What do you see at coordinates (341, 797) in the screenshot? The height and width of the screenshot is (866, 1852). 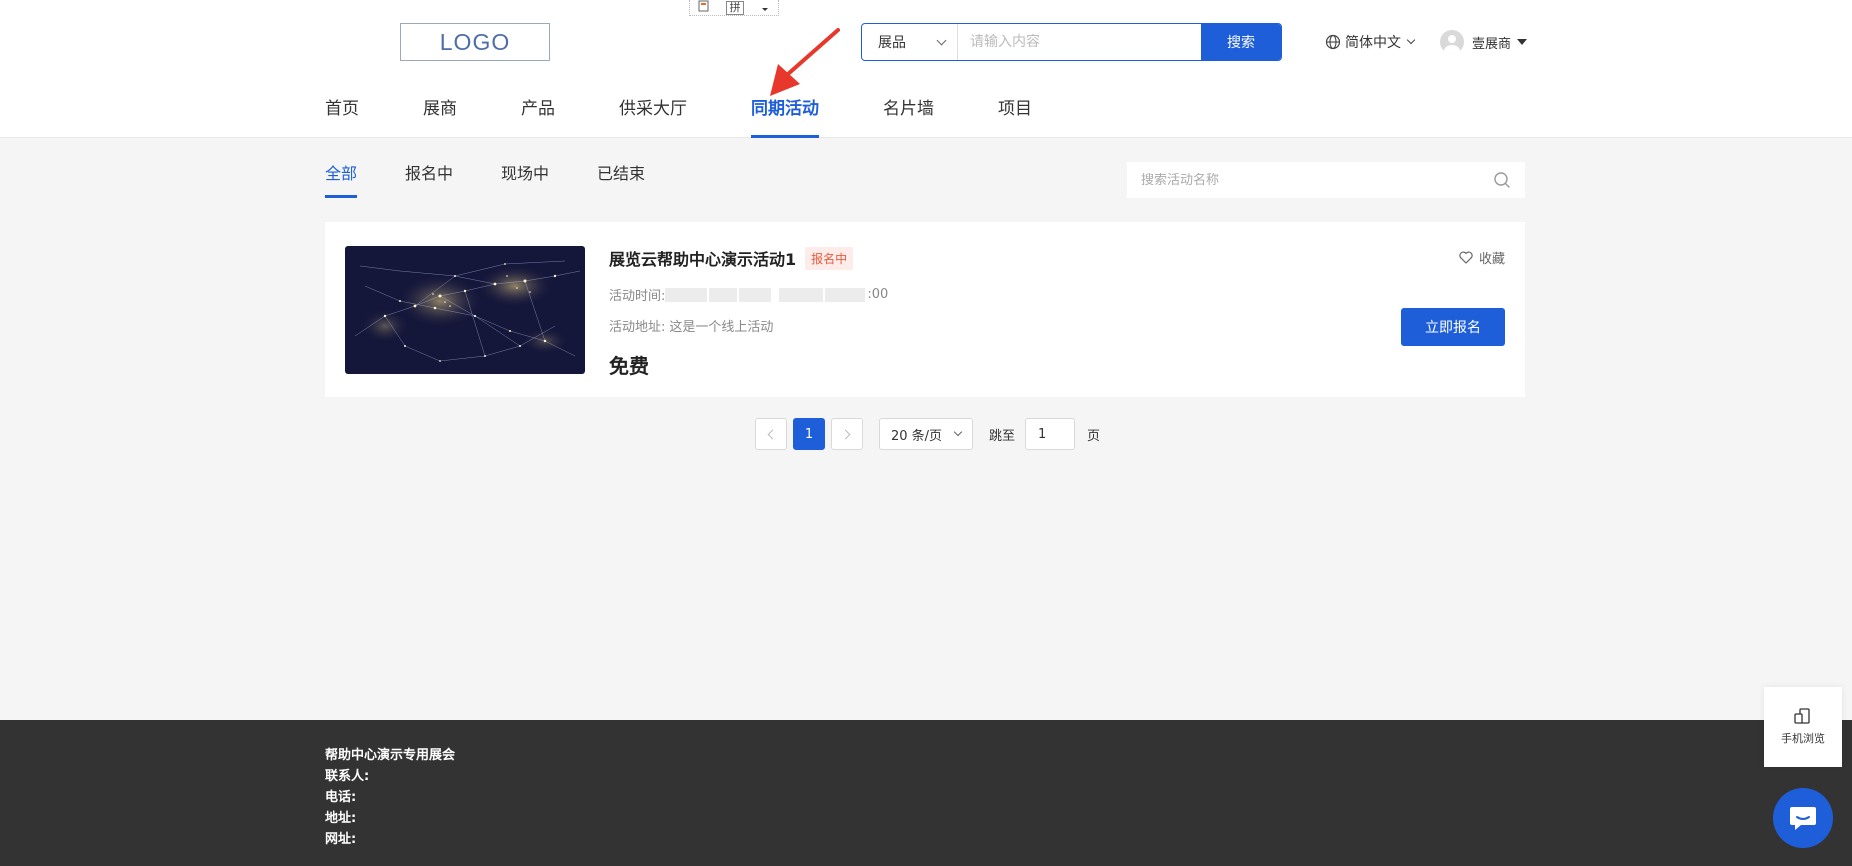 I see `footer-phone: 电话:` at bounding box center [341, 797].